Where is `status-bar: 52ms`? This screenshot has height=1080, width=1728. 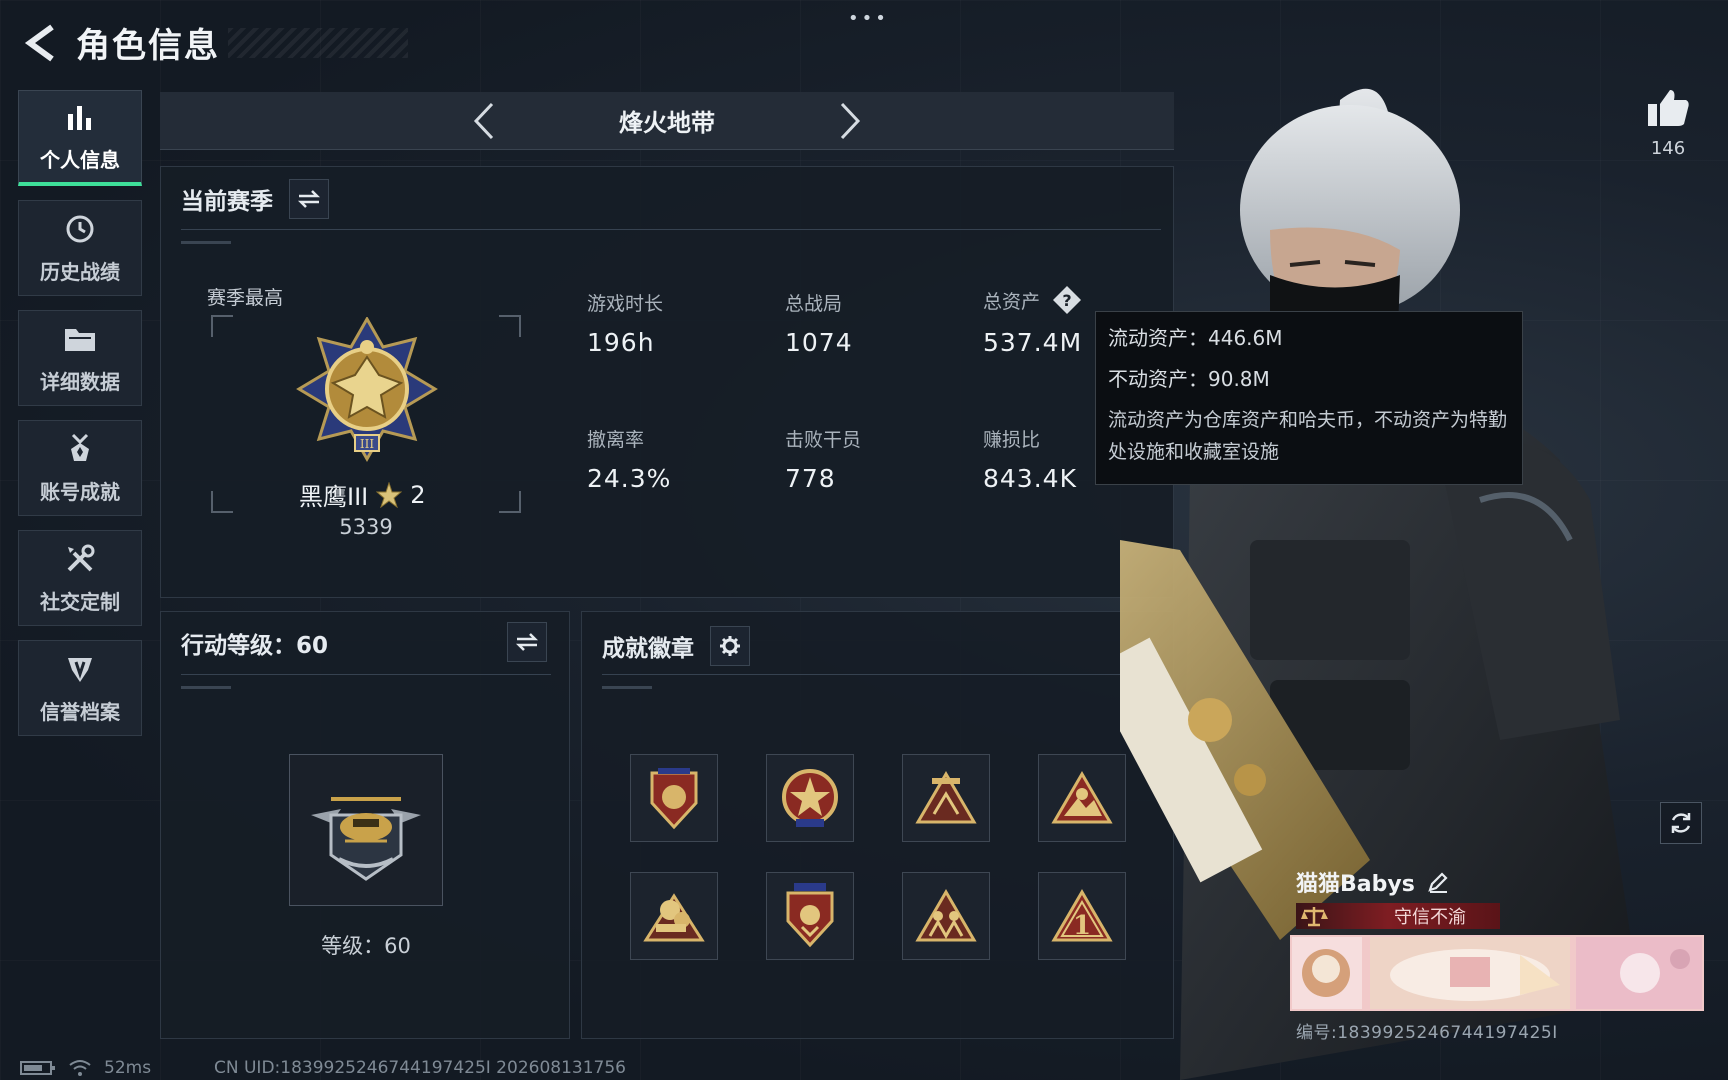
status-bar: 52ms is located at coordinates (85, 1068).